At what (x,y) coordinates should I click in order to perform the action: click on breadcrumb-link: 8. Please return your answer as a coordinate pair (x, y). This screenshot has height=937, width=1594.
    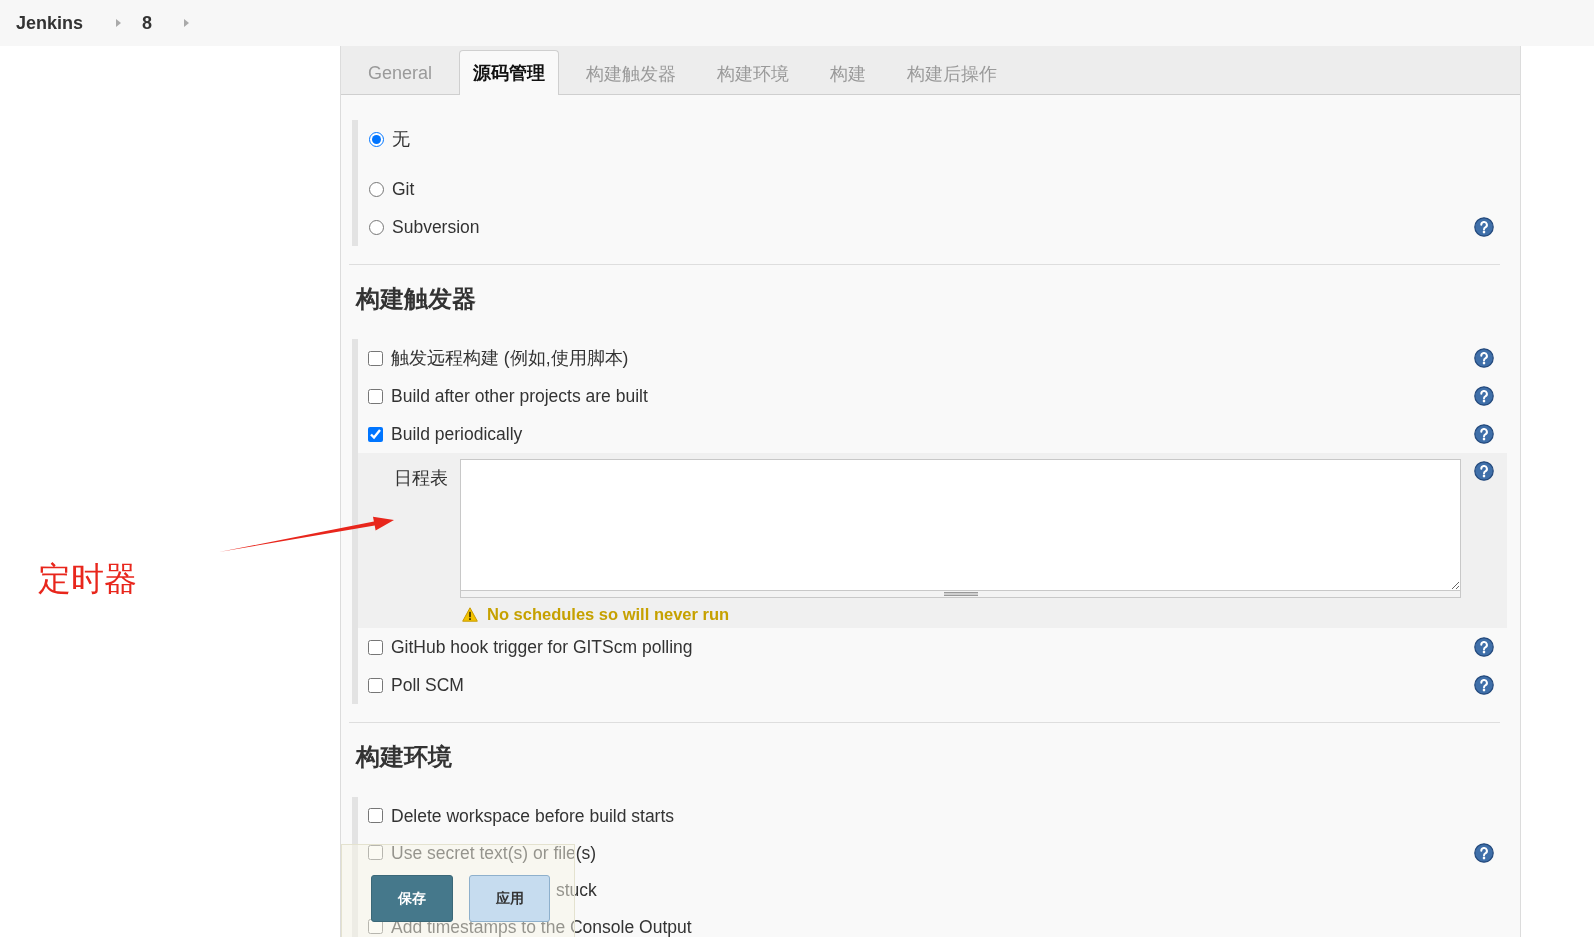
    Looking at the image, I should click on (147, 23).